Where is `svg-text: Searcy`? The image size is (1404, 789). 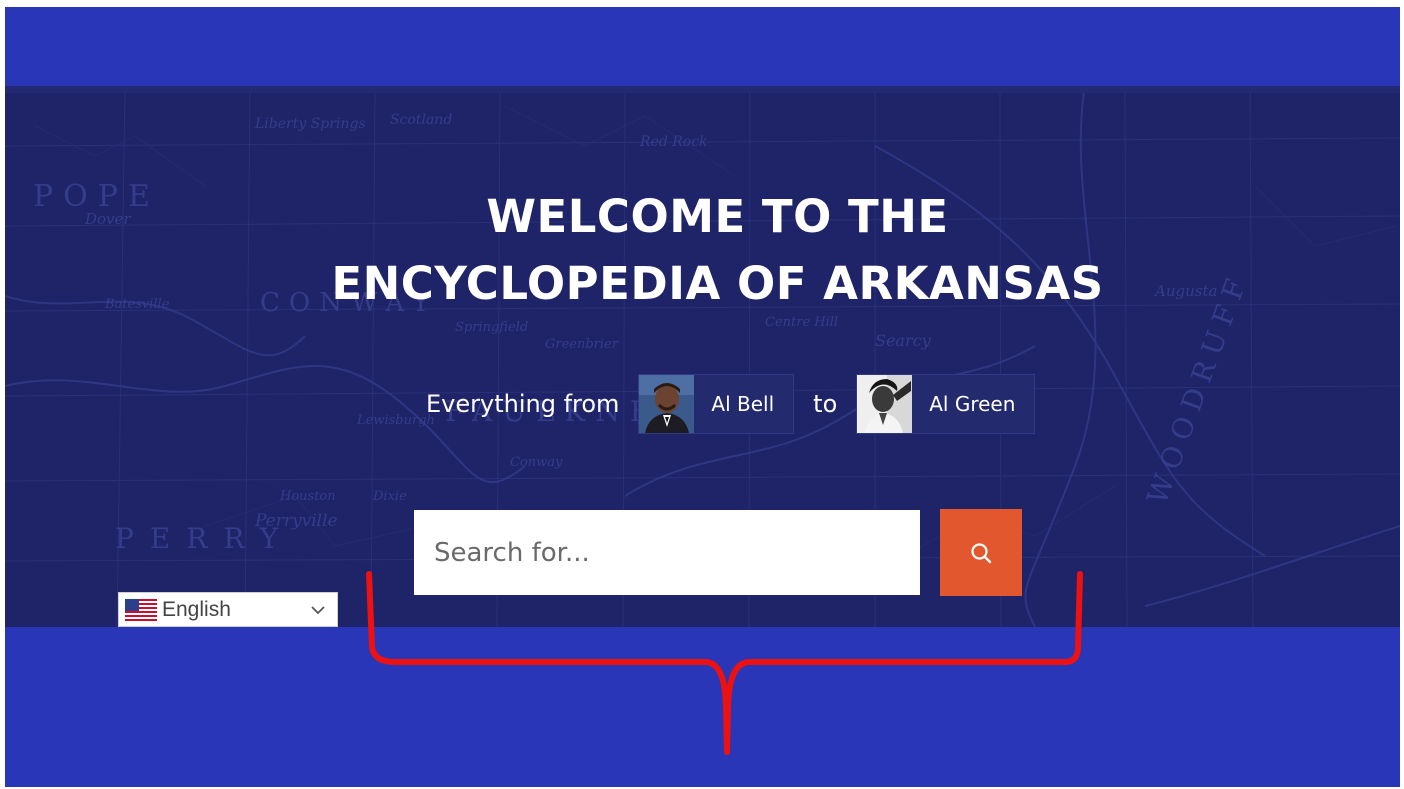
svg-text: Searcy is located at coordinates (903, 340).